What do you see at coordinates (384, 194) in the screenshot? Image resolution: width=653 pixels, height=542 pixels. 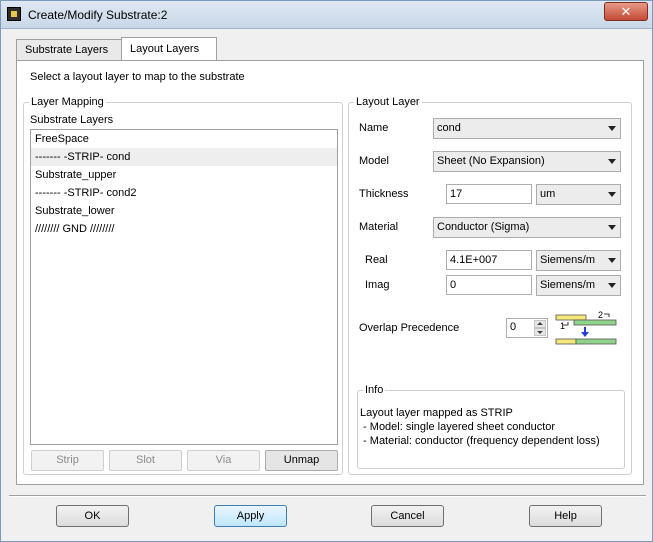 I see `thickness-label: Thickness` at bounding box center [384, 194].